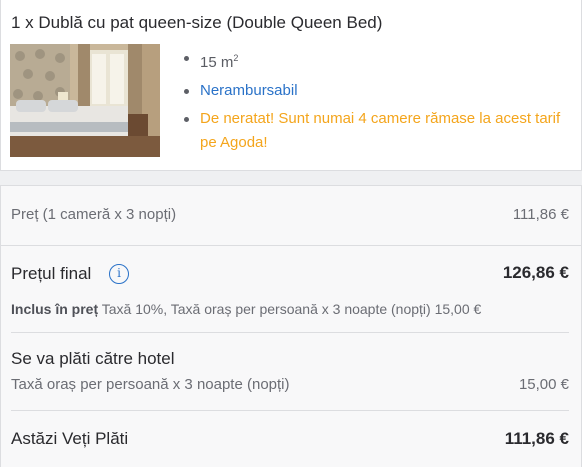 The width and height of the screenshot is (582, 467). Describe the element at coordinates (373, 60) in the screenshot. I see `room-size-item: 15 m2` at that location.